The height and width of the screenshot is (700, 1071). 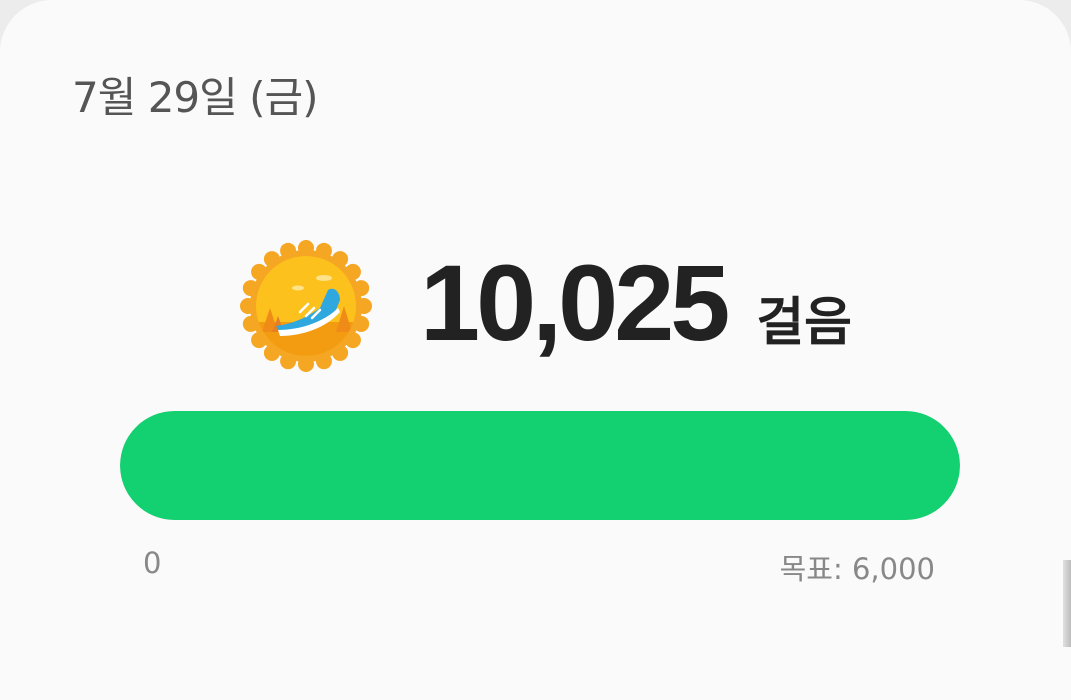 What do you see at coordinates (1067, 603) in the screenshot?
I see `scrollbar` at bounding box center [1067, 603].